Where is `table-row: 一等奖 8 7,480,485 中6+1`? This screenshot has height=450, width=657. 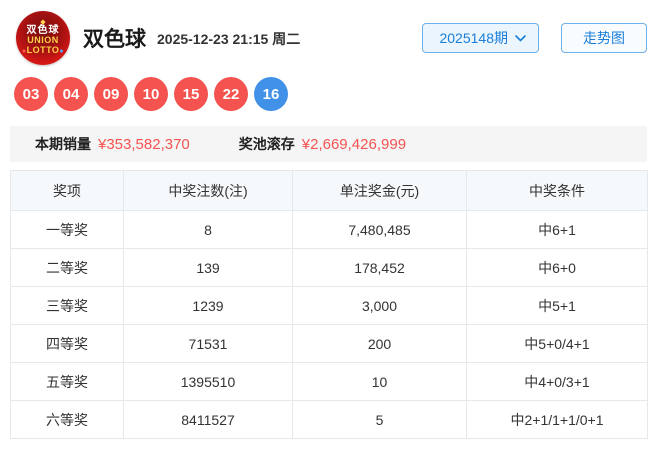 table-row: 一等奖 8 7,480,485 中6+1 is located at coordinates (329, 229).